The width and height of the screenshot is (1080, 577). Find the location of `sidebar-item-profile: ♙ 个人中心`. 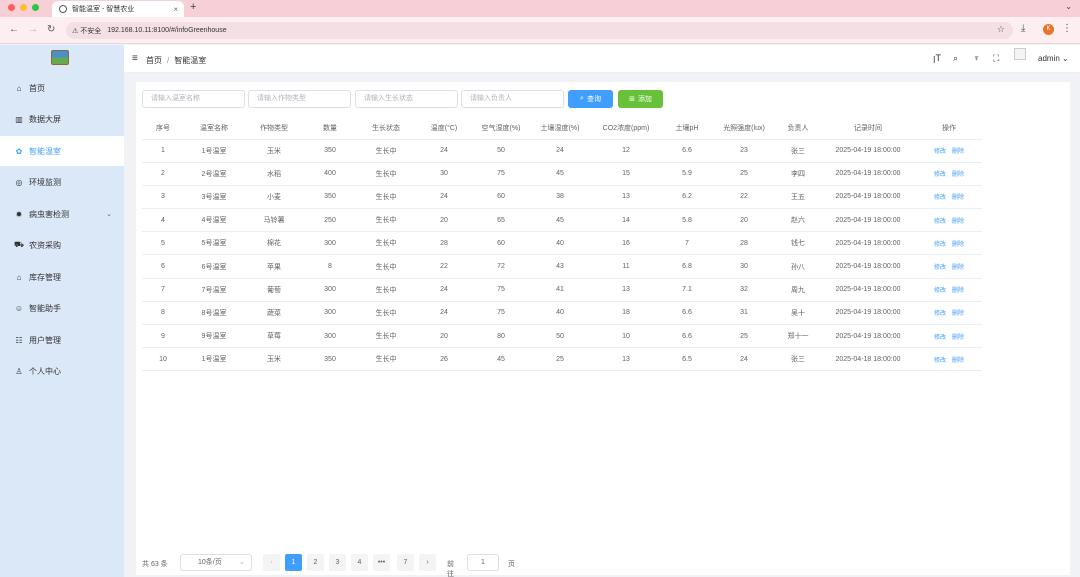

sidebar-item-profile: ♙ 个人中心 is located at coordinates (62, 371).